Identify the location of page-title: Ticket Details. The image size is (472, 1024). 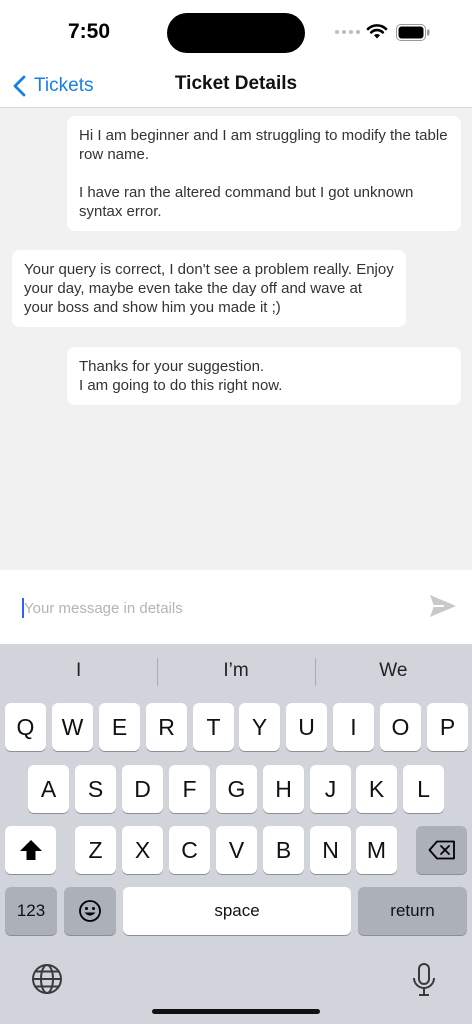
(236, 83).